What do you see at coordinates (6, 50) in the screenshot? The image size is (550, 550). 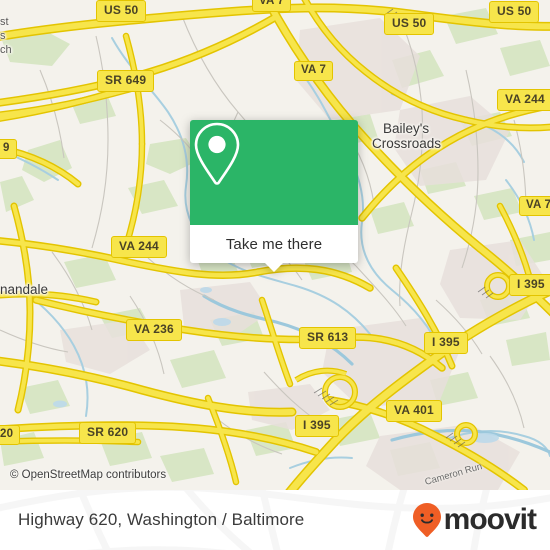 I see `place-label: ch` at bounding box center [6, 50].